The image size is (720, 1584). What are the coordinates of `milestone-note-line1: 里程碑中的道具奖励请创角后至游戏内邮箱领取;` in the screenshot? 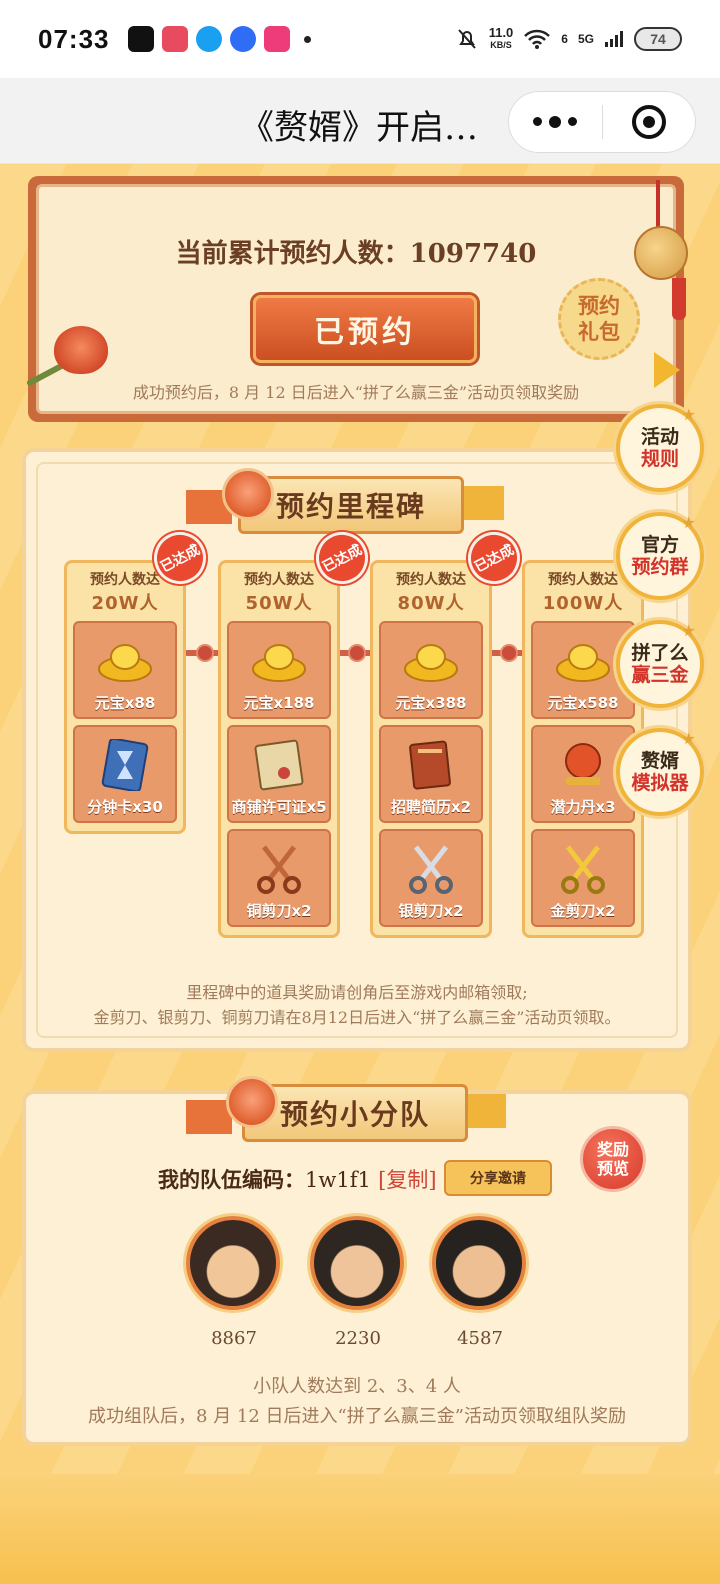 It's located at (357, 992).